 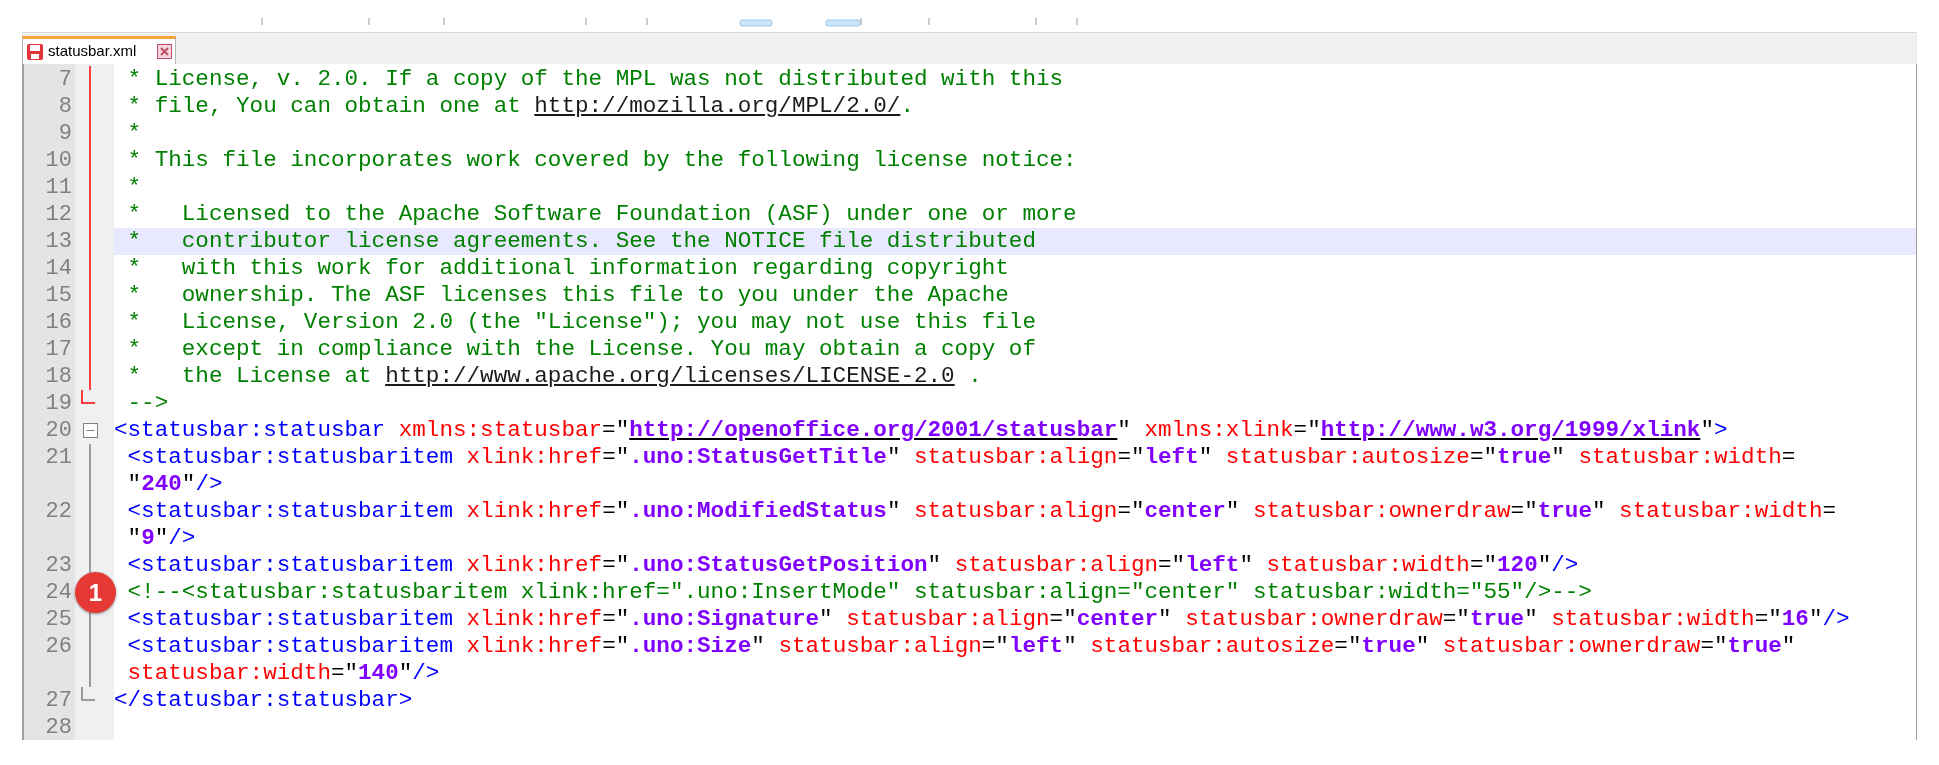 What do you see at coordinates (58, 295) in the screenshot?
I see `line-number: 15` at bounding box center [58, 295].